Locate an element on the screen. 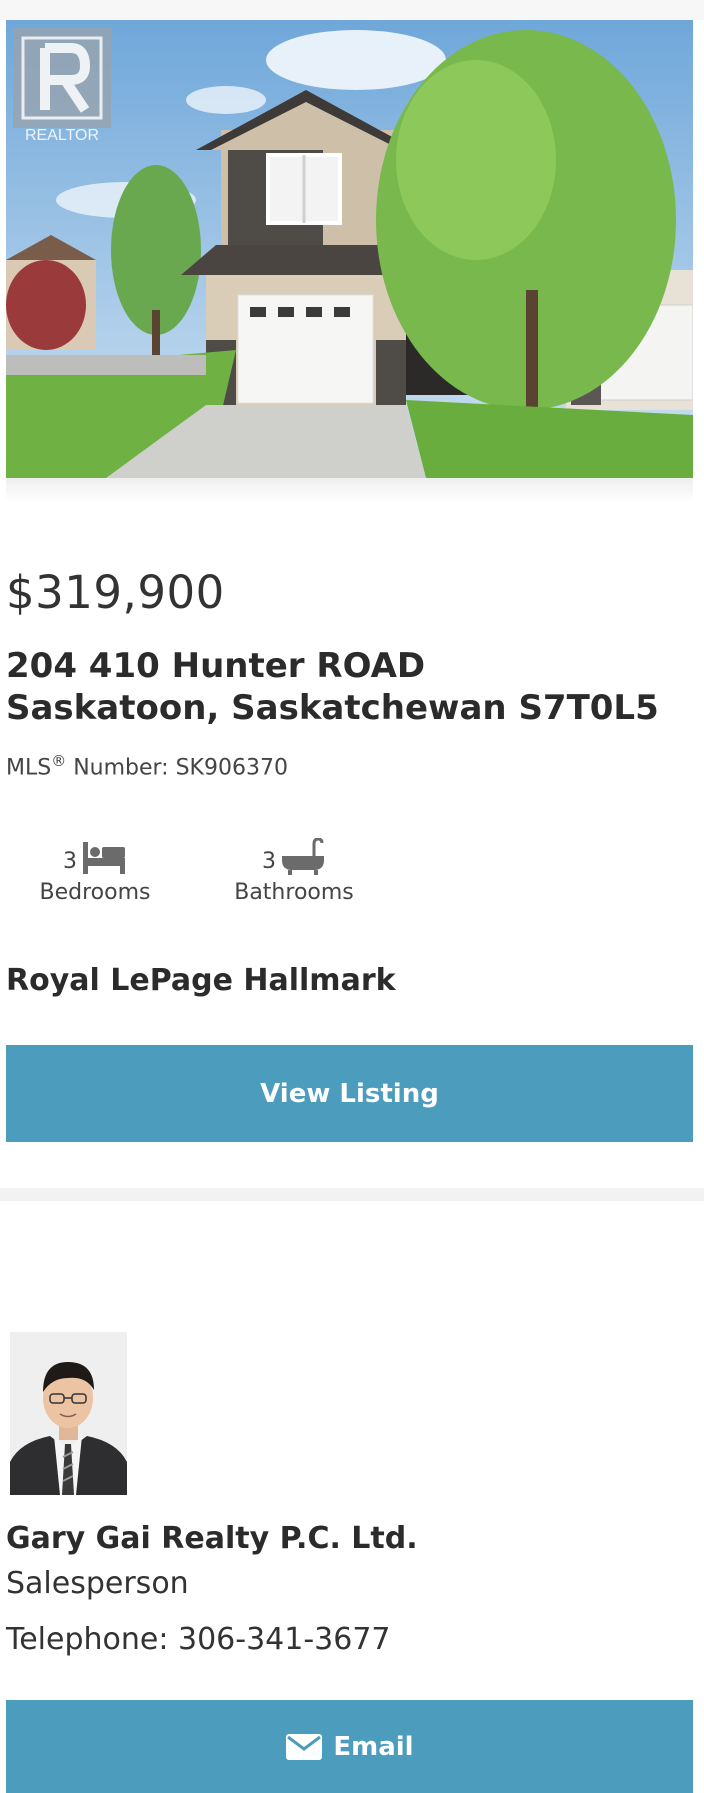 The width and height of the screenshot is (704, 1793). bed-icon is located at coordinates (104, 858).